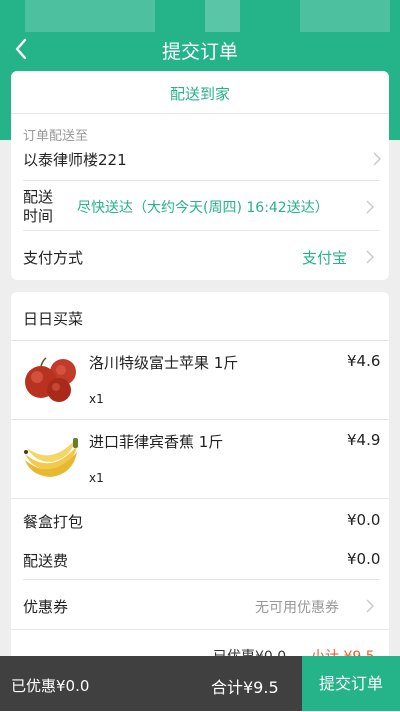 The width and height of the screenshot is (400, 712). I want to click on order-total: 合计¥9.5, so click(245, 687).